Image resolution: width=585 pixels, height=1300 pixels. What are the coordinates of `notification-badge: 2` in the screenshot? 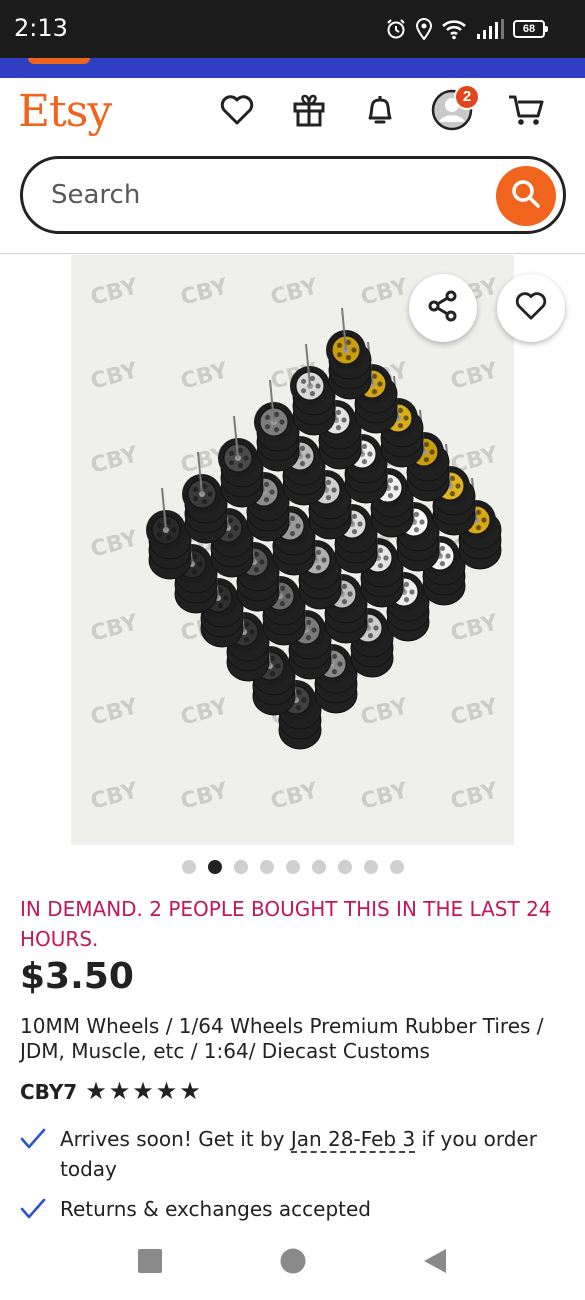 It's located at (467, 97).